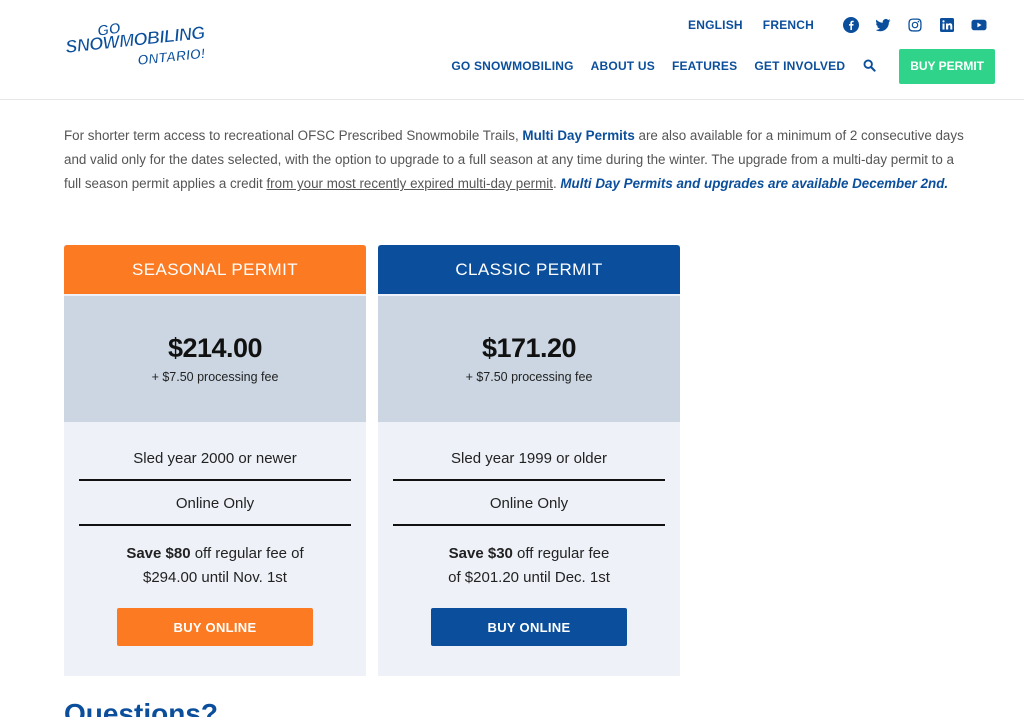 This screenshot has width=1024, height=717. What do you see at coordinates (480, 553) in the screenshot?
I see `savings-amount: Save $30` at bounding box center [480, 553].